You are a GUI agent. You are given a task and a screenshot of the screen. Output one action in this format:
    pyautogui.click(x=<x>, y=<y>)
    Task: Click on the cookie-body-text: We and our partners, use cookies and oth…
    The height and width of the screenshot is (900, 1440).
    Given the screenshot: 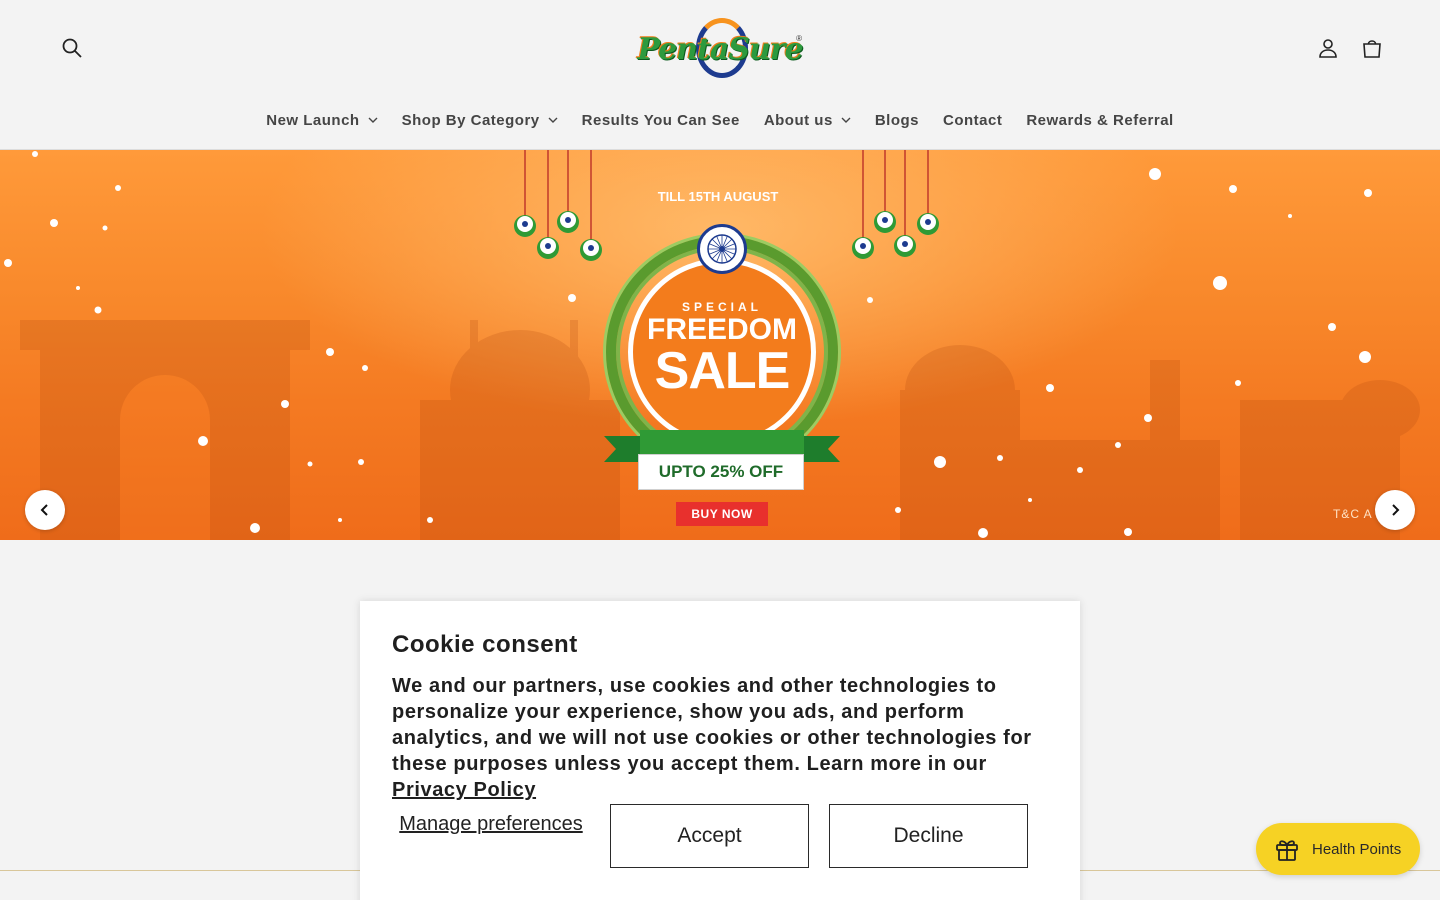 What is the action you would take?
    pyautogui.click(x=712, y=725)
    